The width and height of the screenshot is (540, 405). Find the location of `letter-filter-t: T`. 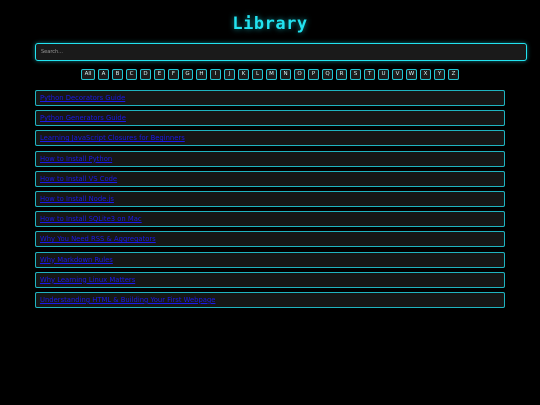

letter-filter-t: T is located at coordinates (369, 74).